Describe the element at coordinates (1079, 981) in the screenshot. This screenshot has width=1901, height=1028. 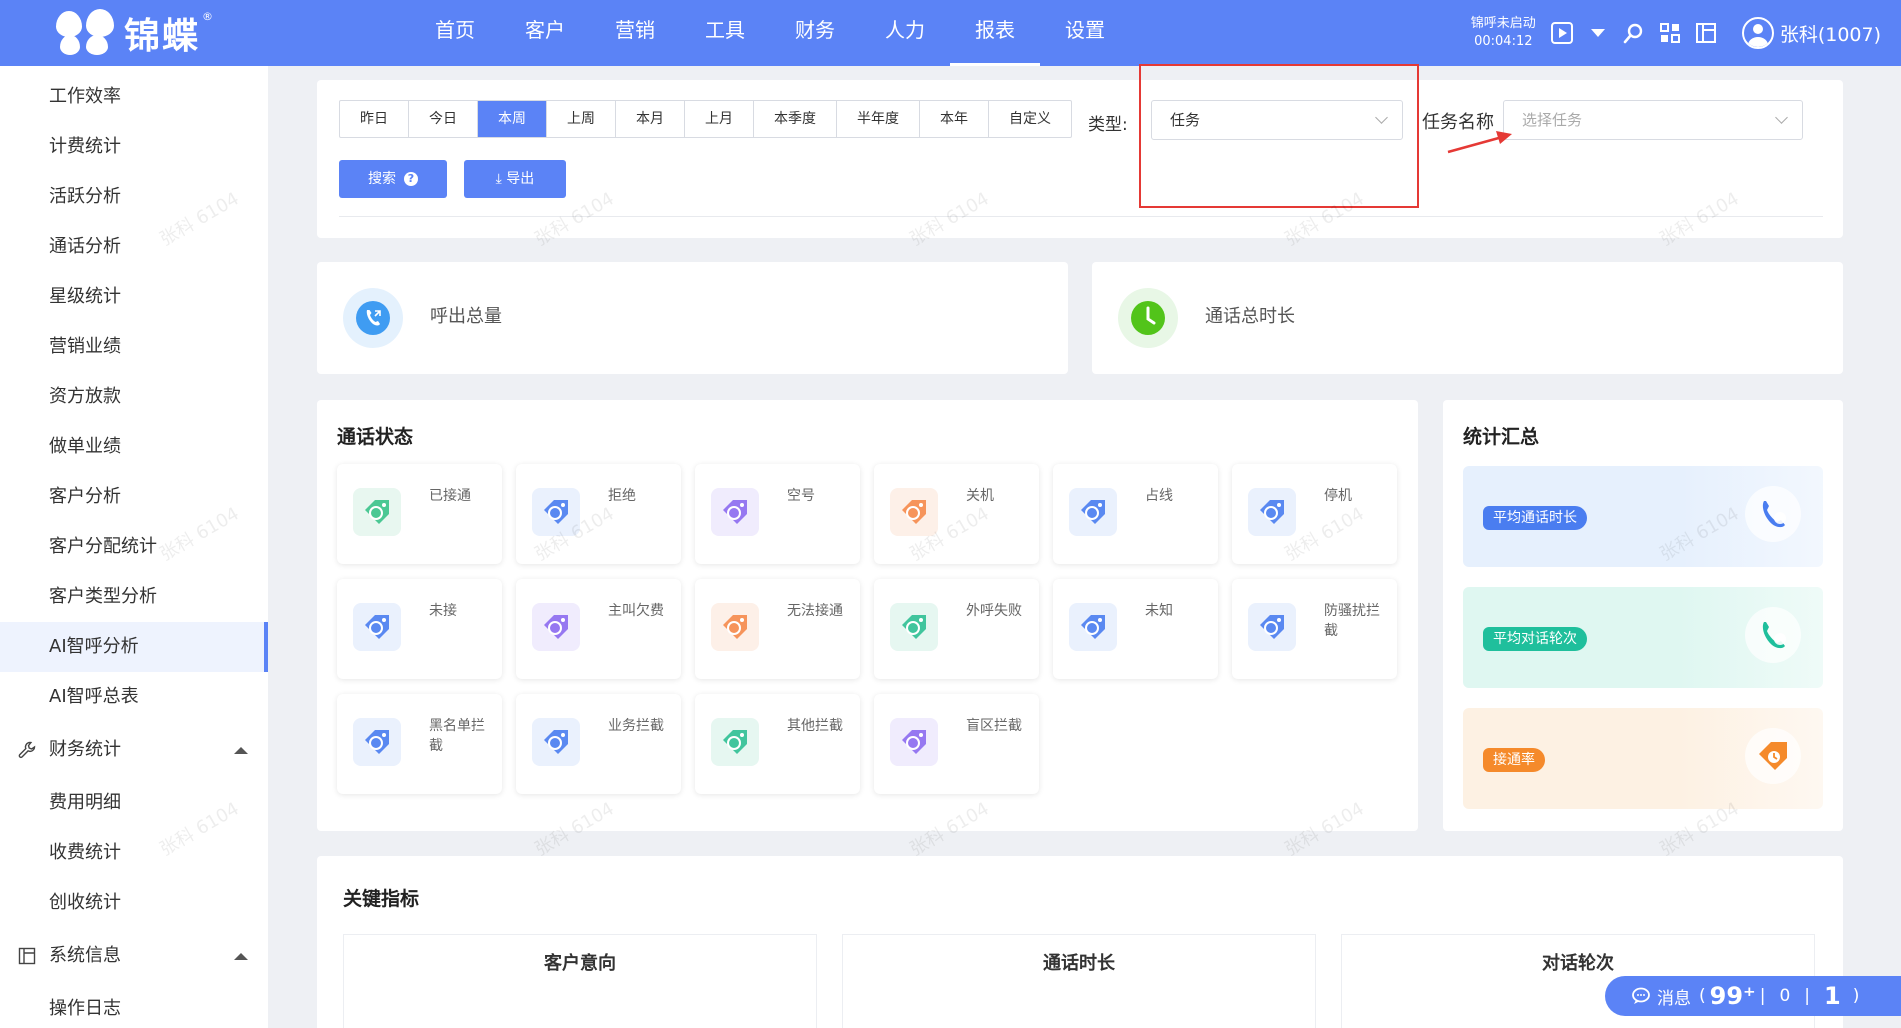
I see `kpi-call-duration: 通话时长` at that location.